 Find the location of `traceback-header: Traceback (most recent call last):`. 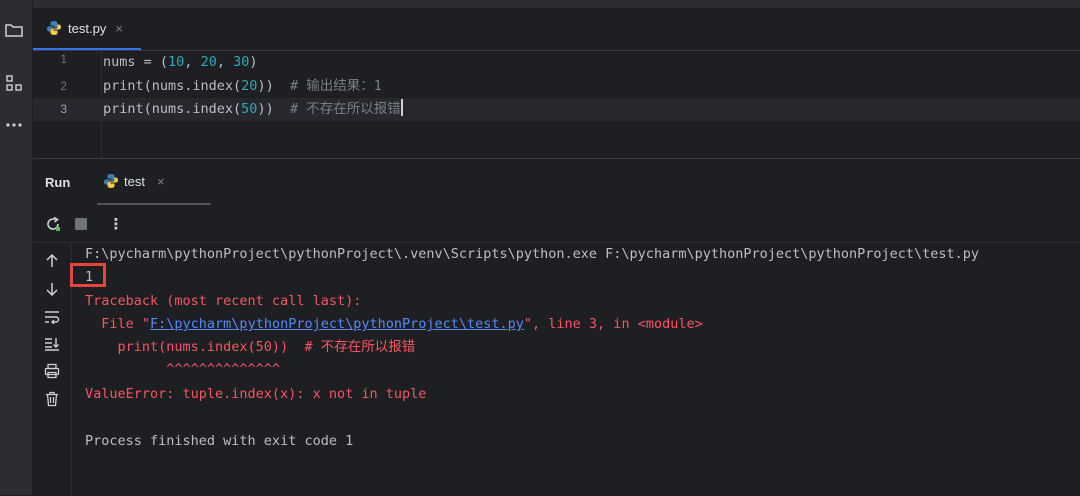

traceback-header: Traceback (most recent call last): is located at coordinates (223, 301).